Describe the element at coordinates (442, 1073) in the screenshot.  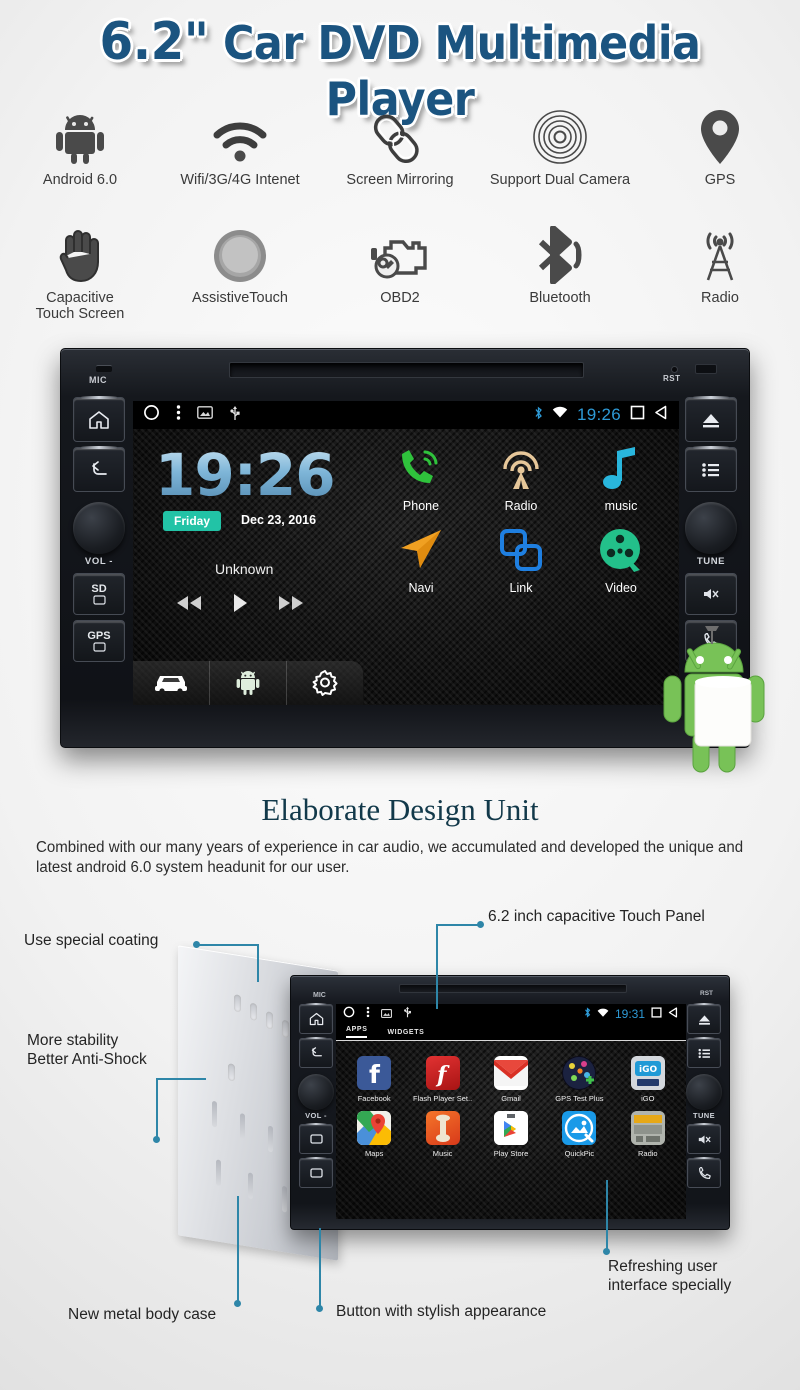
I see `flash-player-icon: f` at that location.